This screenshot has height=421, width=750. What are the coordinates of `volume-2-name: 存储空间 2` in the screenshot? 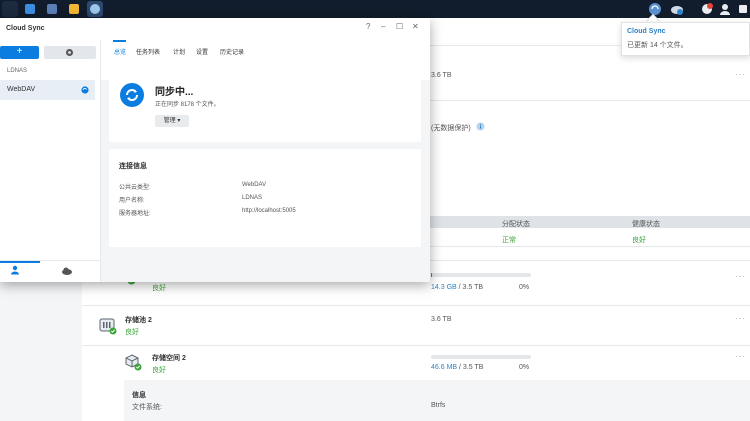 It's located at (169, 358).